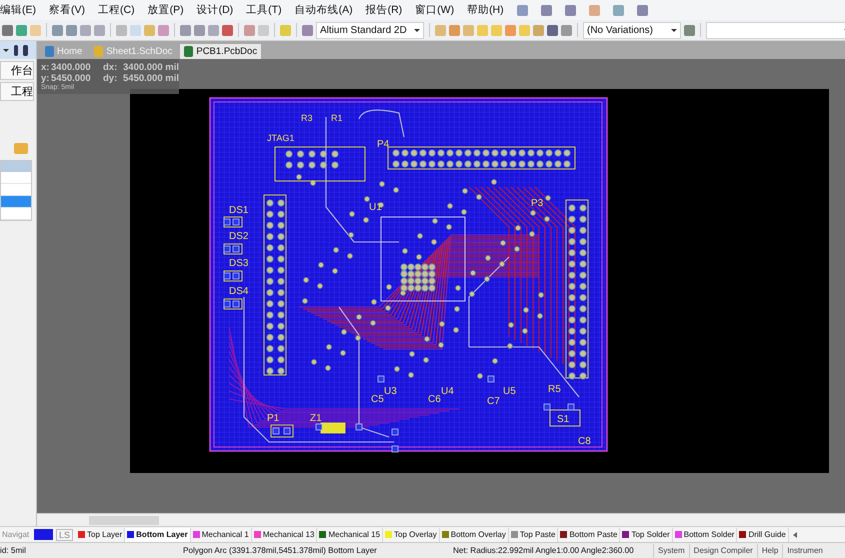 The width and height of the screenshot is (845, 558). What do you see at coordinates (158, 535) in the screenshot?
I see `layer-tab: Bottom Layer` at bounding box center [158, 535].